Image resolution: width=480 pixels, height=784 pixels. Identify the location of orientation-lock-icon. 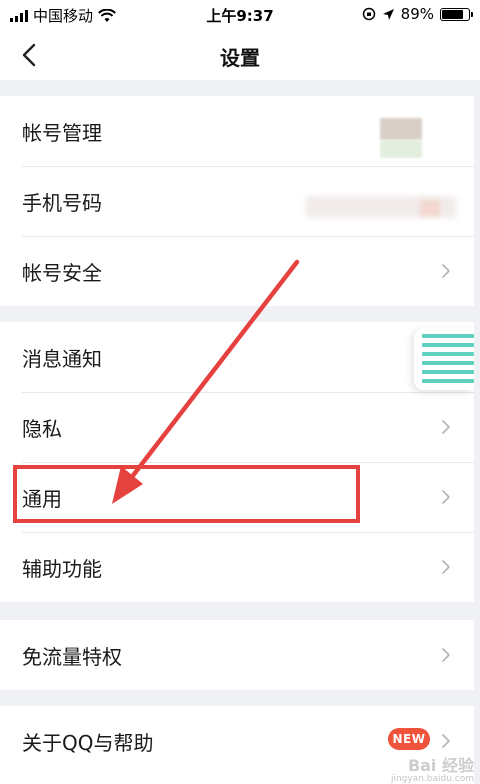
(368, 14).